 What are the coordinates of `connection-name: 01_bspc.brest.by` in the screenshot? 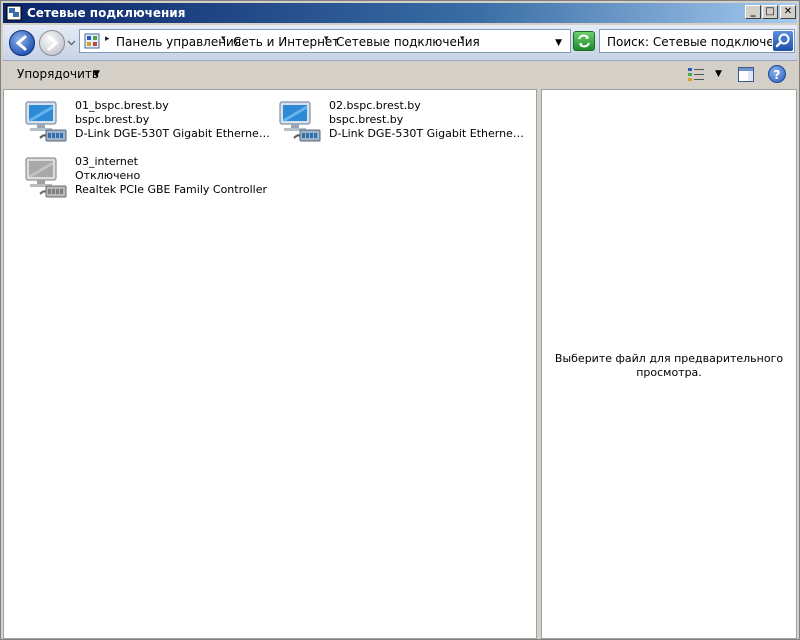 It's located at (122, 105).